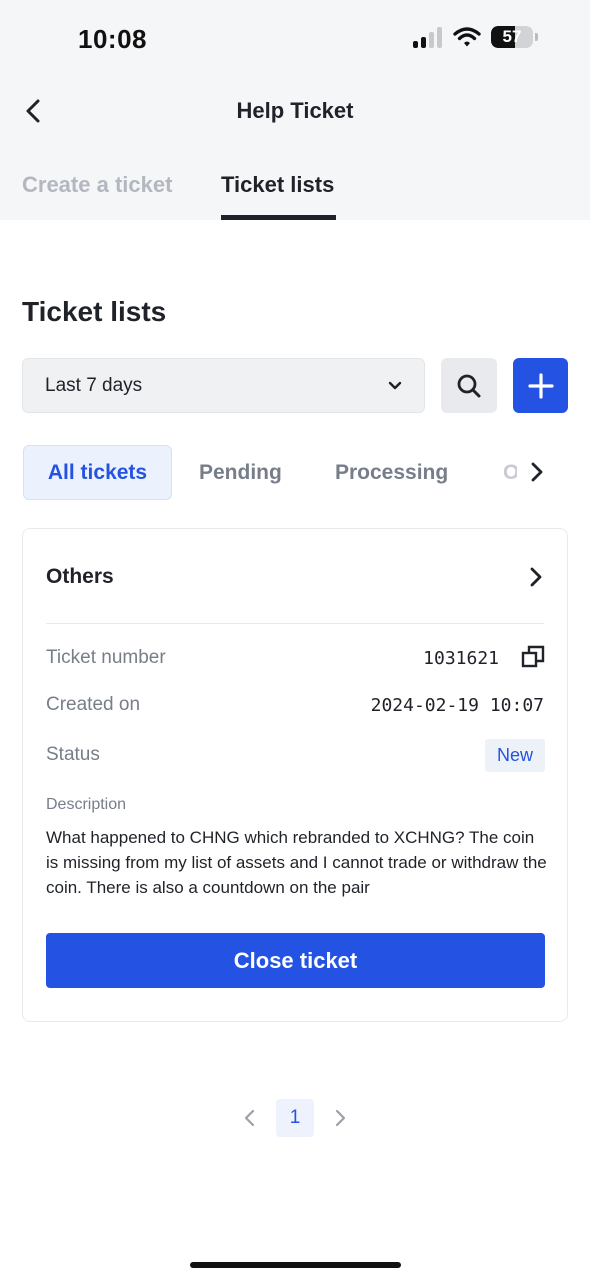 This screenshot has height=1280, width=590. What do you see at coordinates (93, 704) in the screenshot?
I see `created-on-label: Created on` at bounding box center [93, 704].